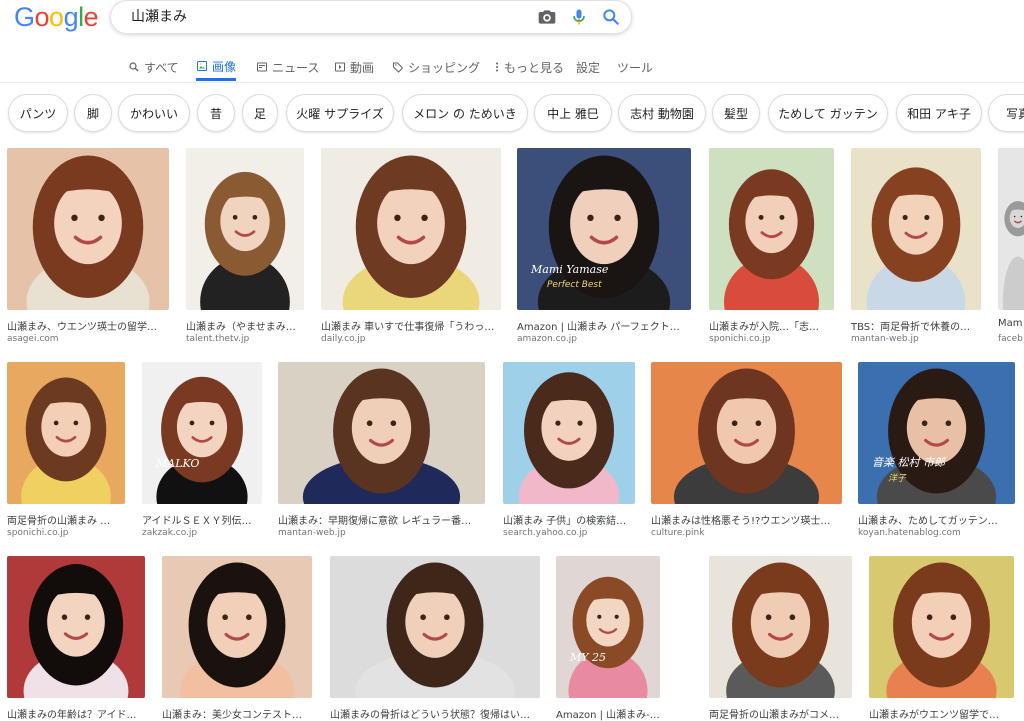 This screenshot has width=1024, height=721. What do you see at coordinates (604, 229) in the screenshot?
I see `result-thumbnail: Mami Yamase Perfect Best` at bounding box center [604, 229].